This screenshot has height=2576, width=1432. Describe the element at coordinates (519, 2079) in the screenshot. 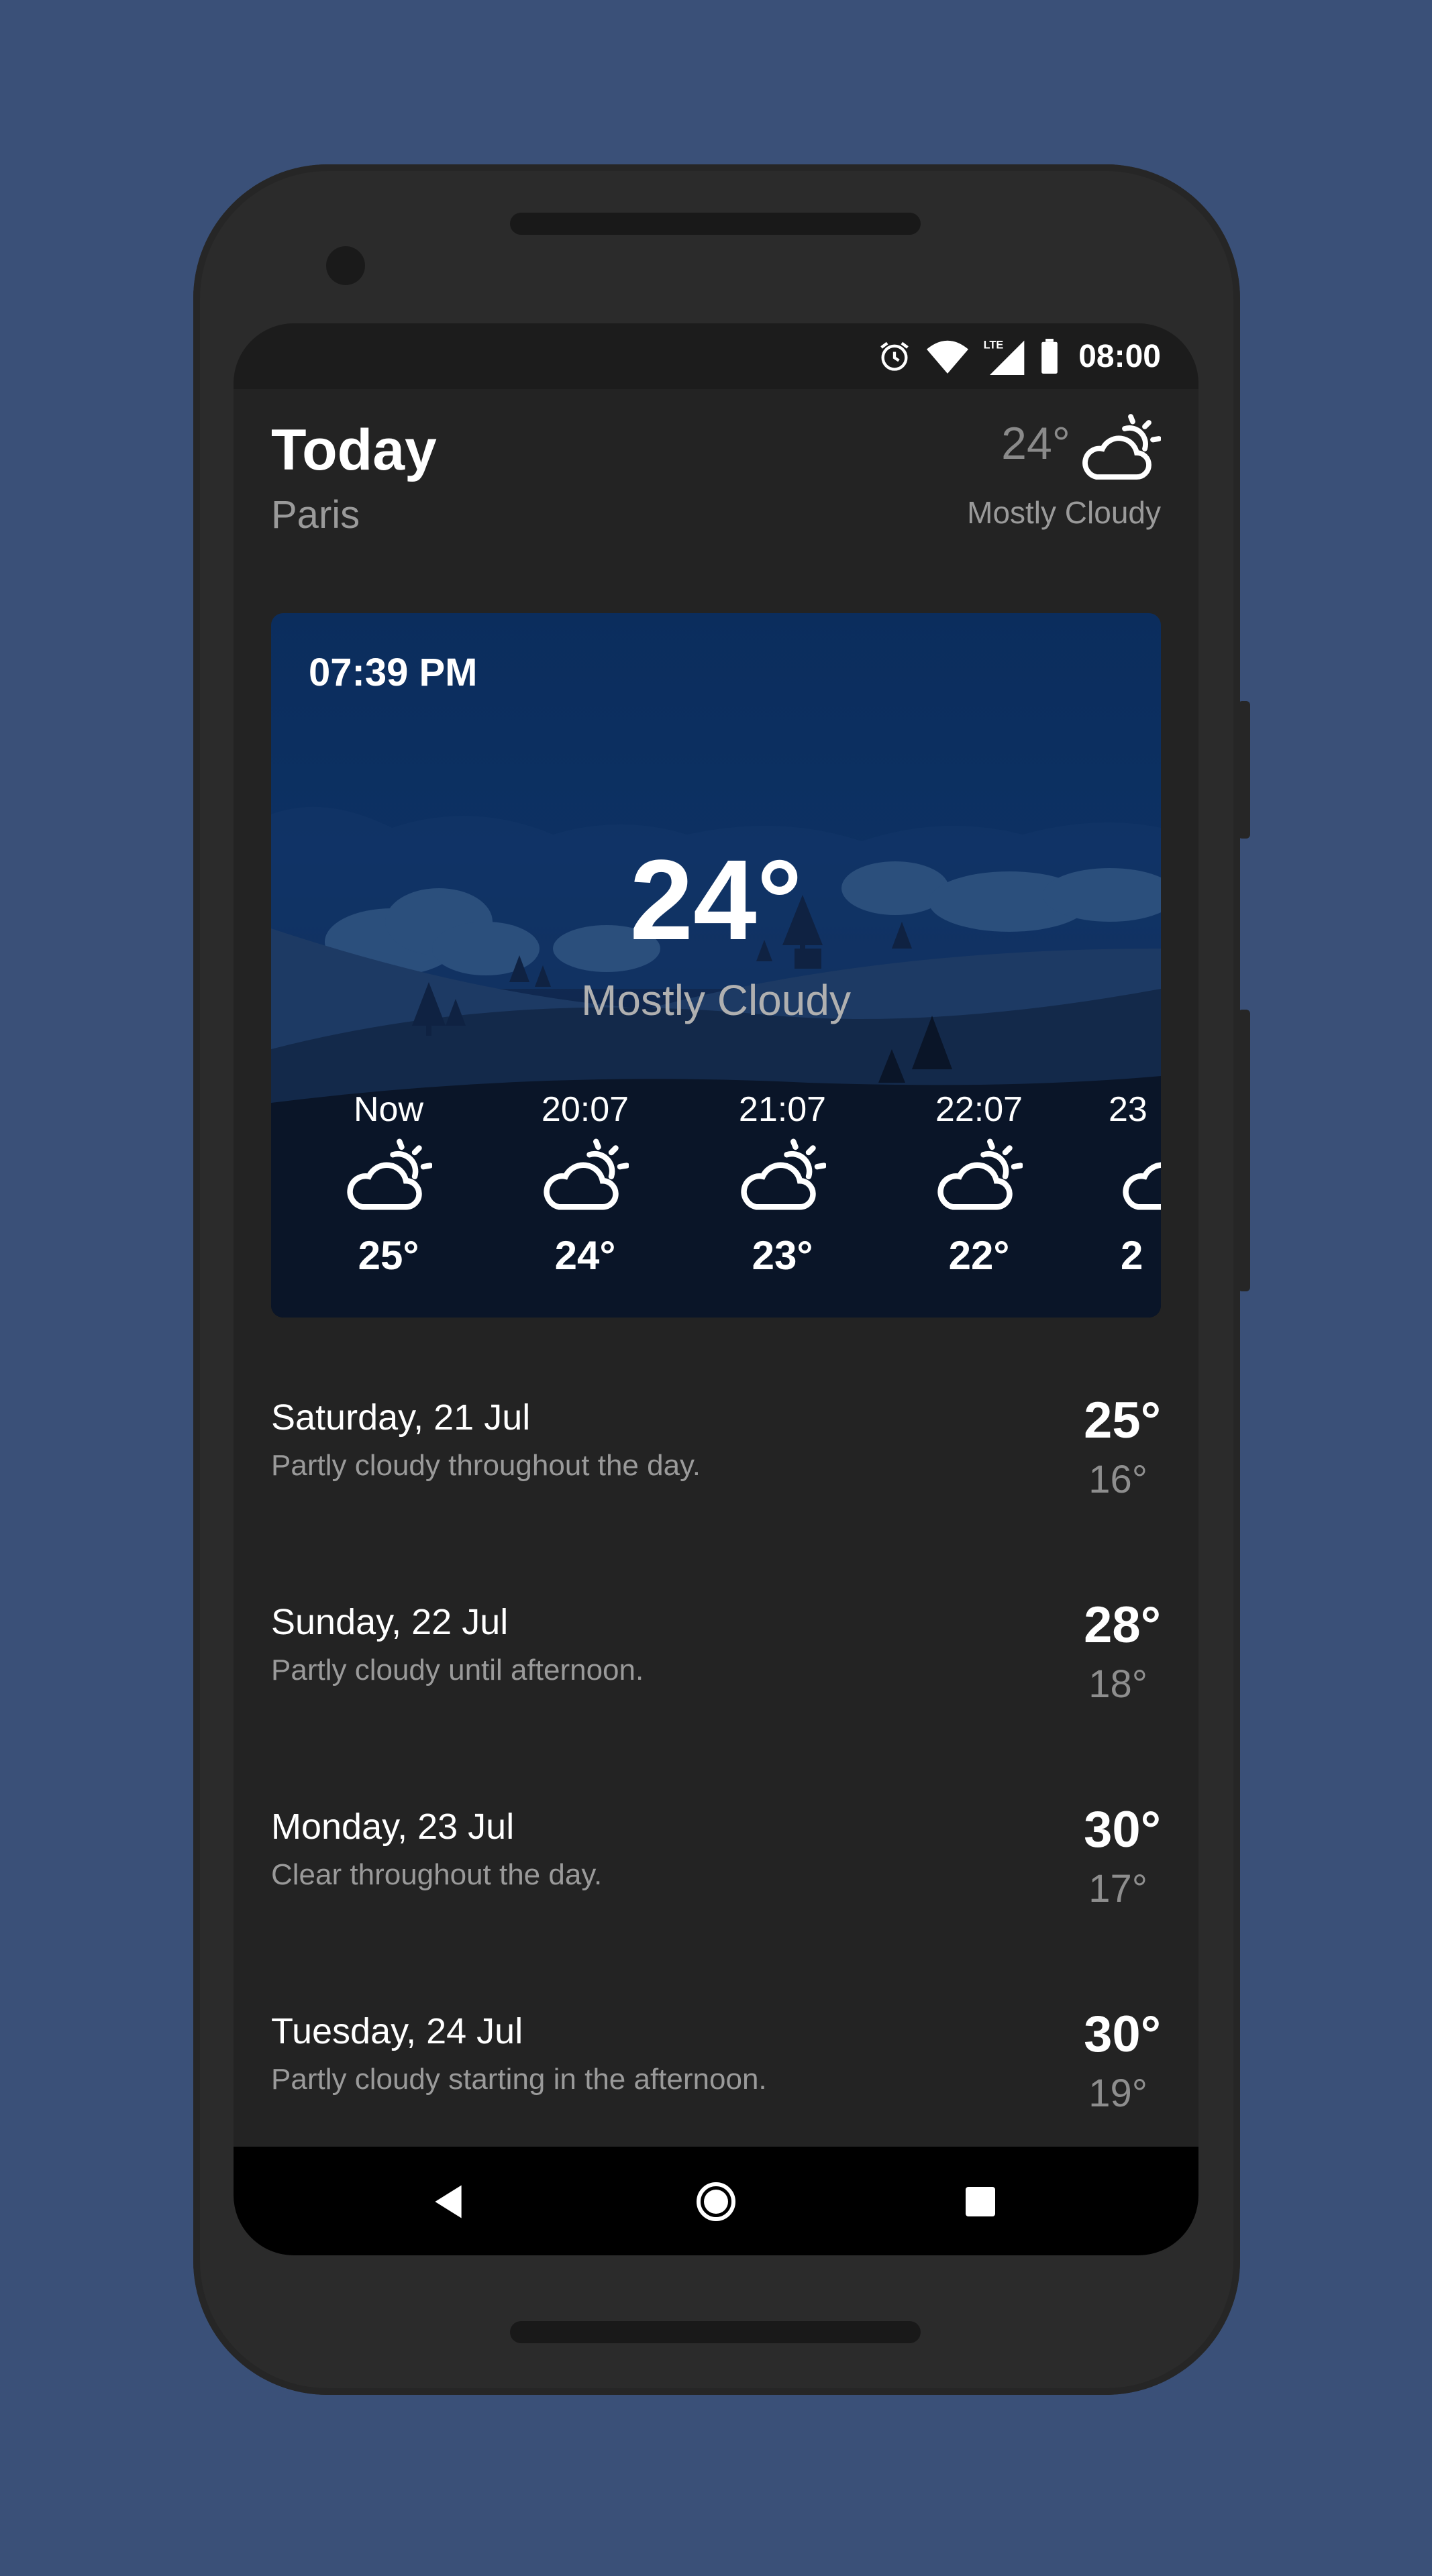

I see `day-description: Partly cloudy starting in the afternoon.` at that location.